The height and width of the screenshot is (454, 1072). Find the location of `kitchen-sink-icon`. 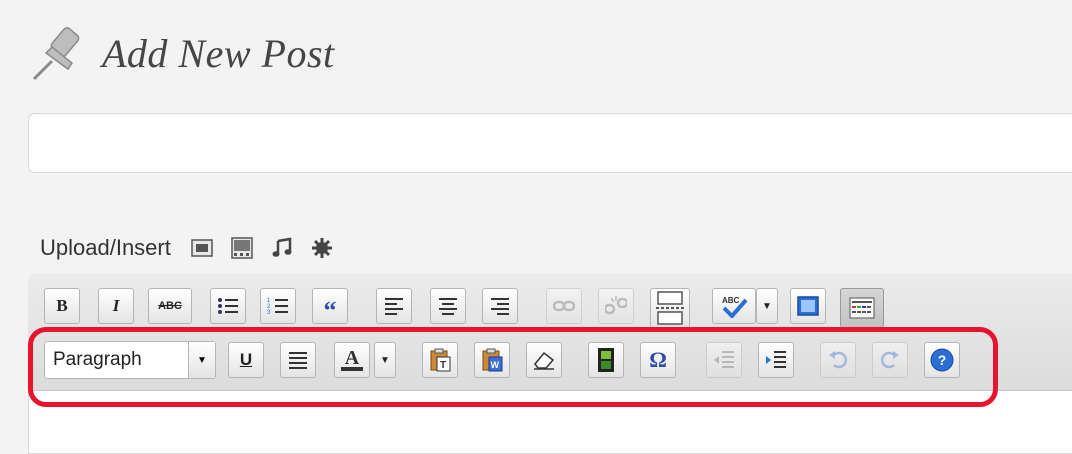

kitchen-sink-icon is located at coordinates (862, 308).